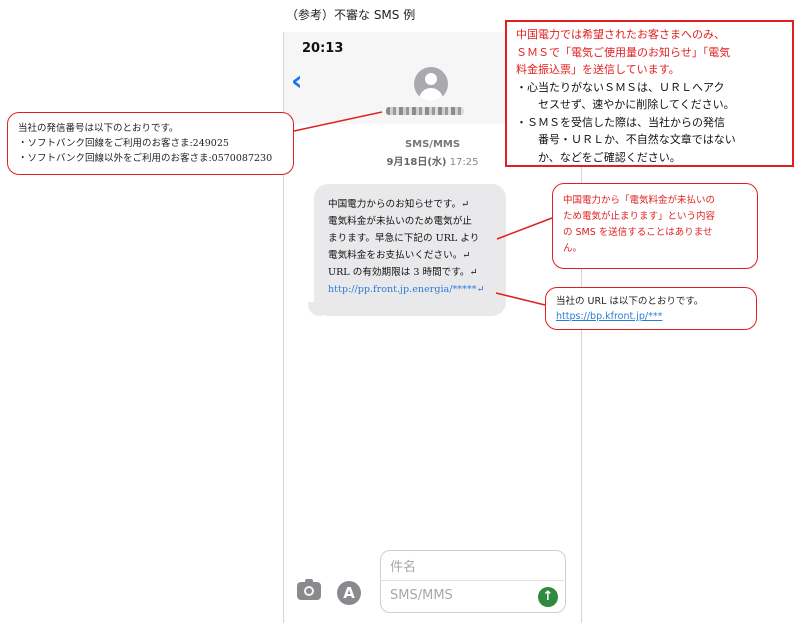 Image resolution: width=800 pixels, height=623 pixels. Describe the element at coordinates (623, 52) in the screenshot. I see `note-red-line: ＳＭＳで「電気ご使用量のお知らせ」「電気` at that location.